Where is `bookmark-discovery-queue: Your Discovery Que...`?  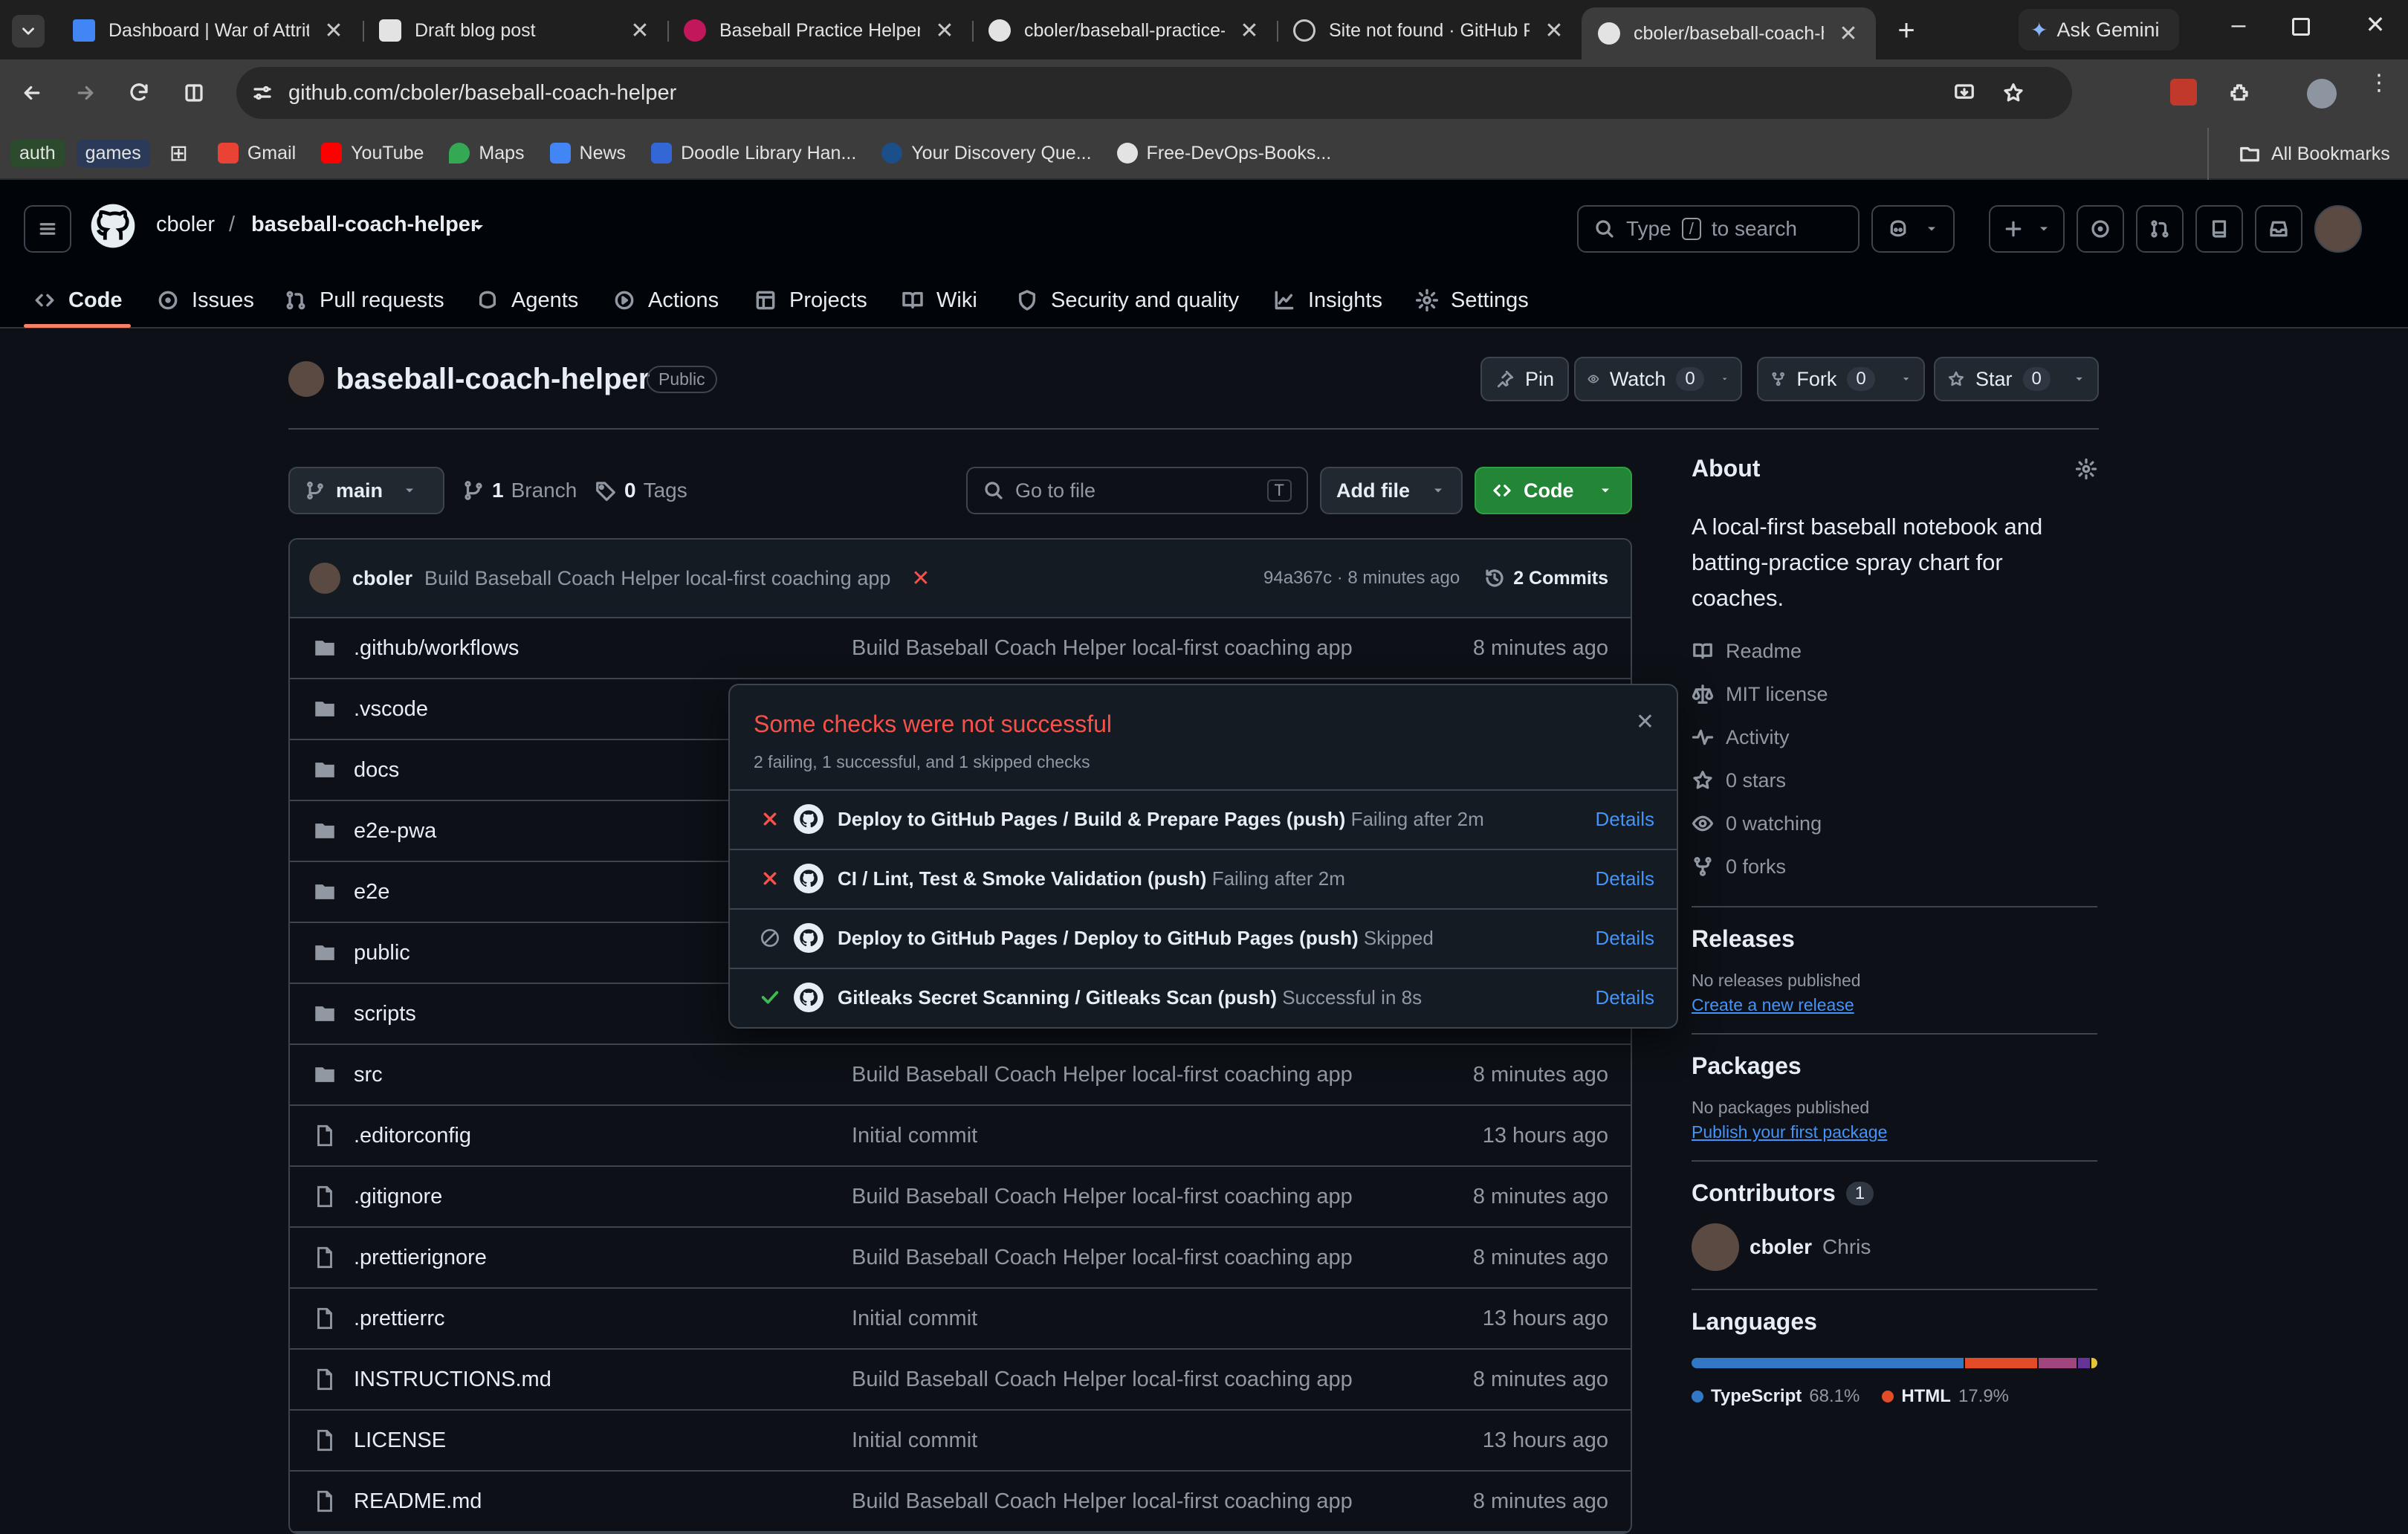
bookmark-discovery-queue: Your Discovery Que... is located at coordinates (987, 153).